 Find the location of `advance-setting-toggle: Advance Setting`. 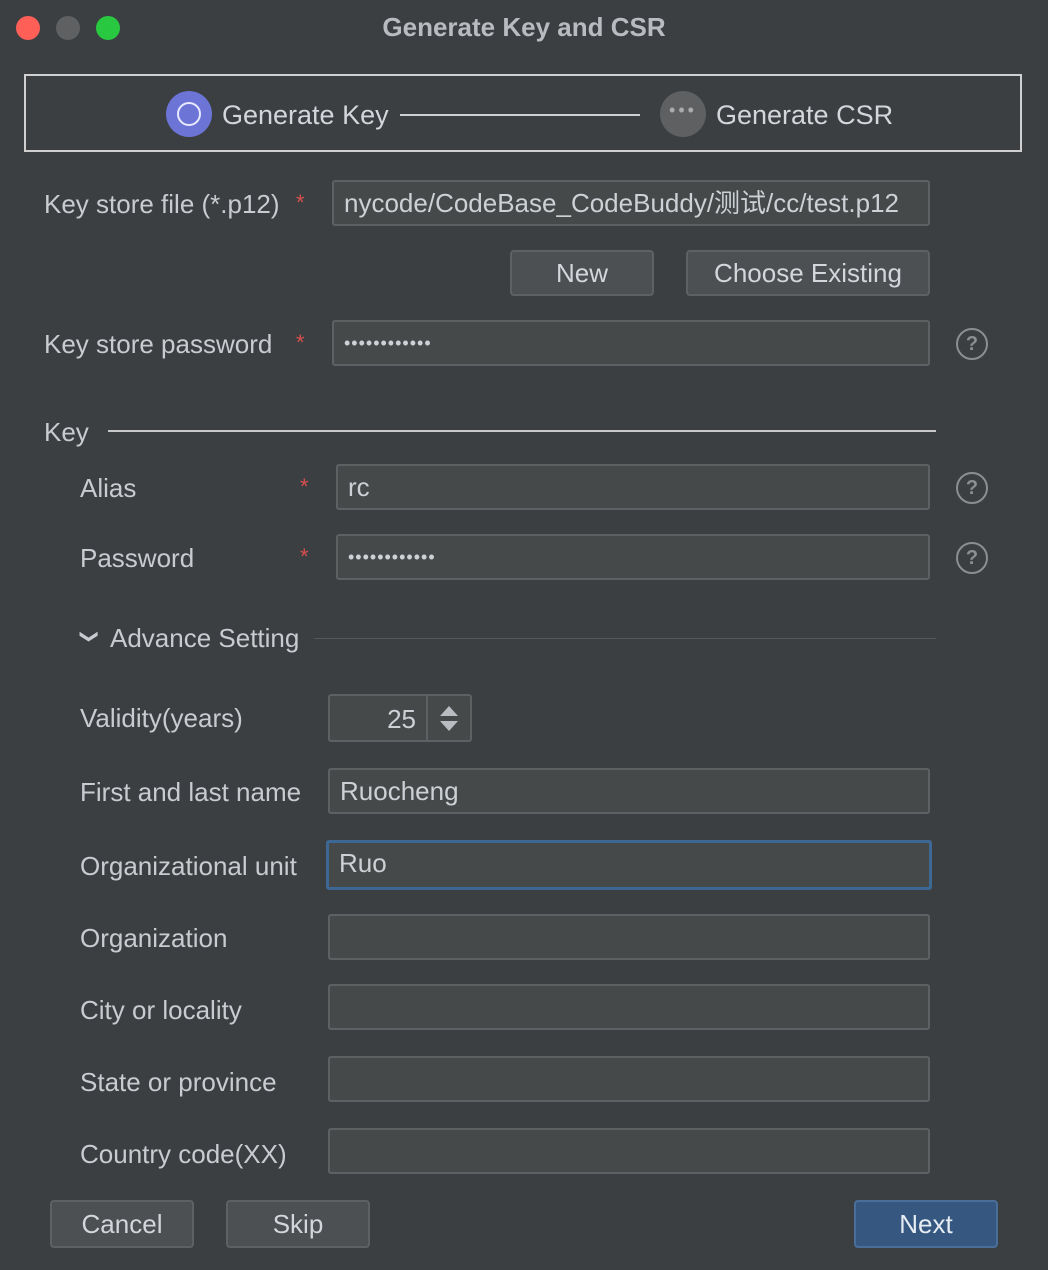

advance-setting-toggle: Advance Setting is located at coordinates (204, 638).